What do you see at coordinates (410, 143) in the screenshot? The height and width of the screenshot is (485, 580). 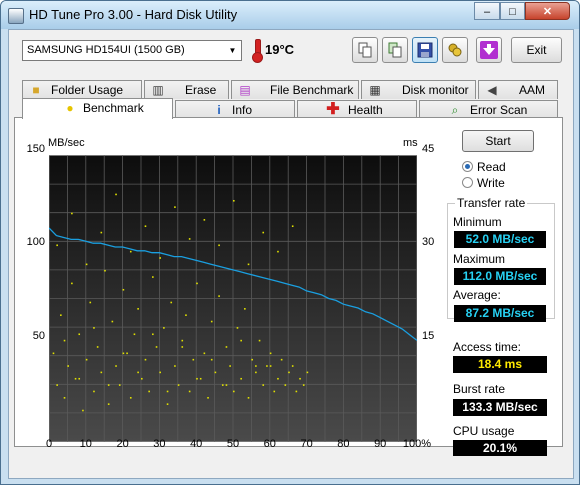 I see `y-axis-right-label: ms` at bounding box center [410, 143].